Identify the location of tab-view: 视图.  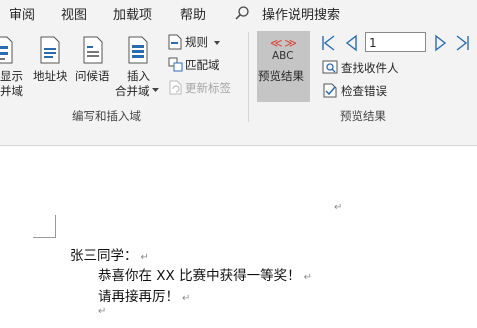
(74, 13).